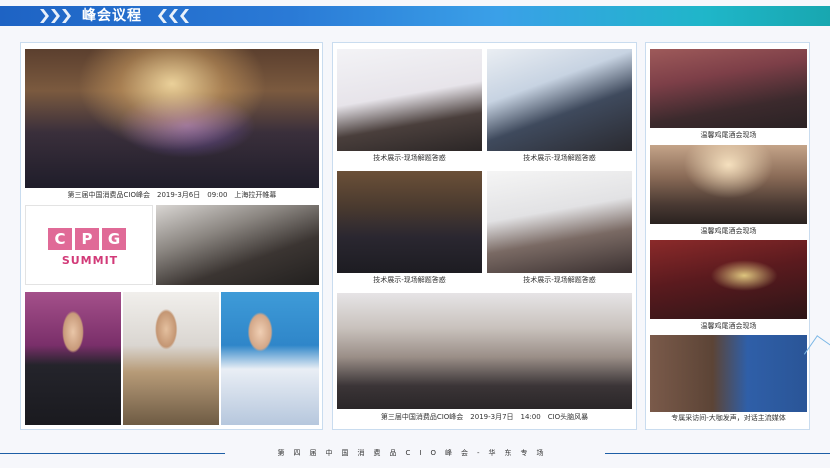 This screenshot has height=468, width=830. I want to click on logo-letters: C P G, so click(87, 239).